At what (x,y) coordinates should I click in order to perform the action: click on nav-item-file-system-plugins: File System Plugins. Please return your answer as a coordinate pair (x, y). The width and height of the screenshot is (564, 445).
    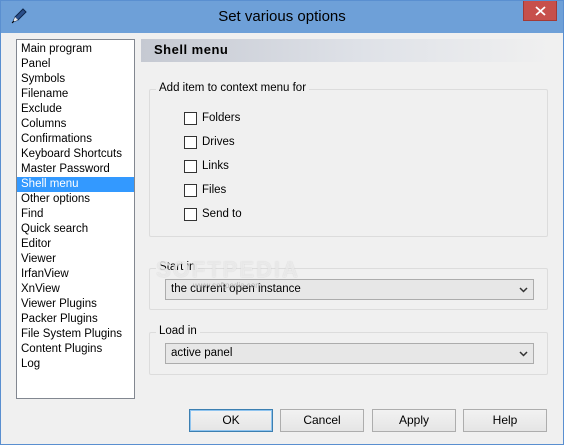
    Looking at the image, I should click on (75, 334).